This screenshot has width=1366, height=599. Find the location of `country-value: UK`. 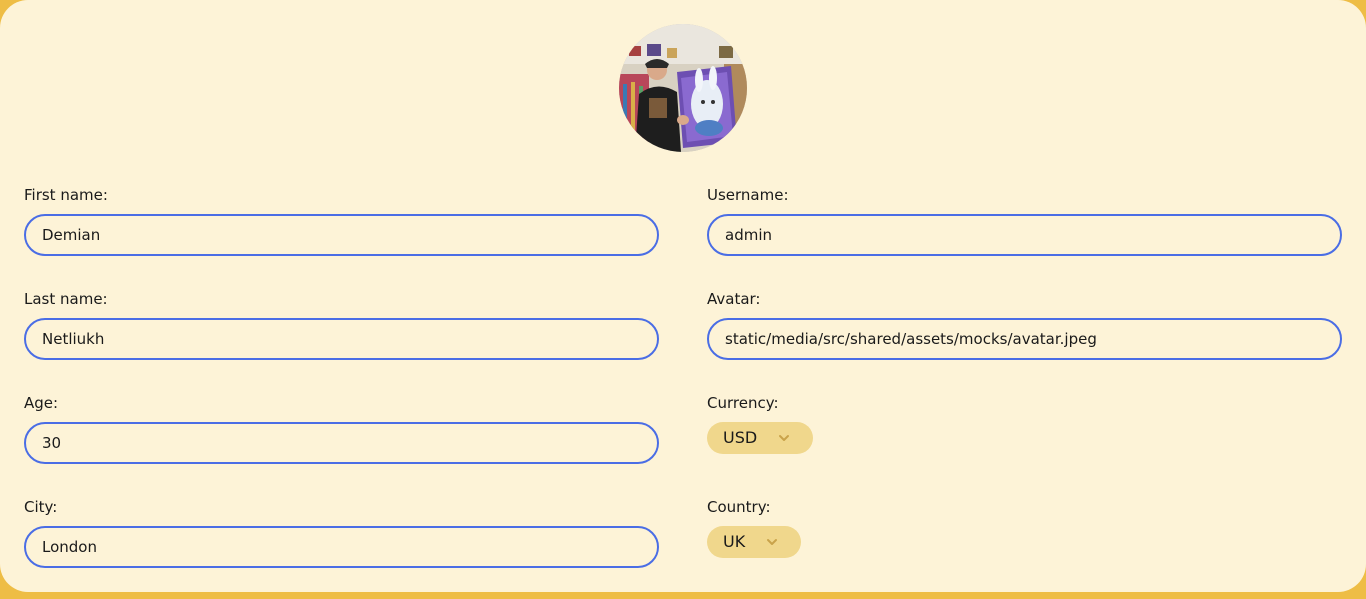

country-value: UK is located at coordinates (734, 541).